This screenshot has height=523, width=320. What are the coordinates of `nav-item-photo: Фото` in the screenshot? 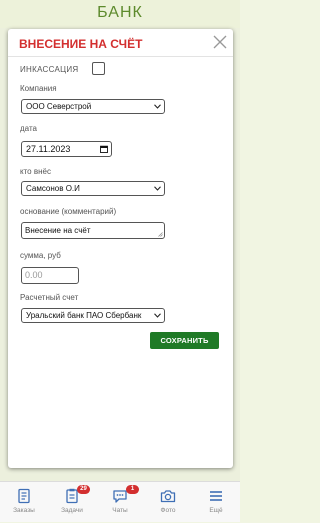 It's located at (168, 502).